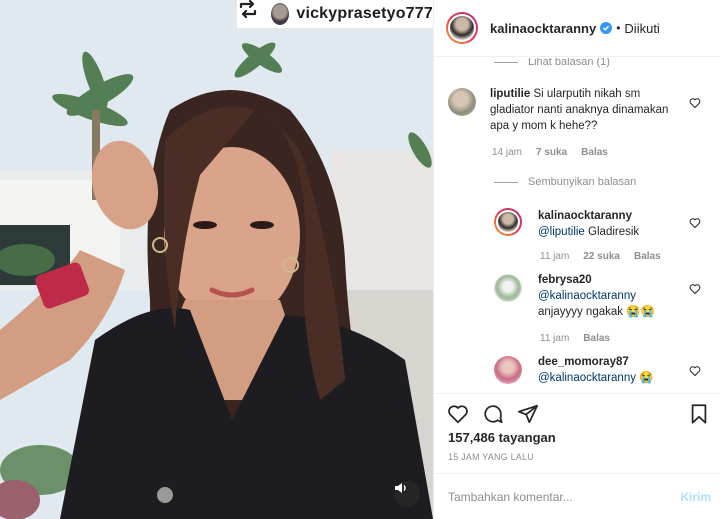 The height and width of the screenshot is (519, 720). I want to click on comment-composer: Kirim, so click(577, 496).